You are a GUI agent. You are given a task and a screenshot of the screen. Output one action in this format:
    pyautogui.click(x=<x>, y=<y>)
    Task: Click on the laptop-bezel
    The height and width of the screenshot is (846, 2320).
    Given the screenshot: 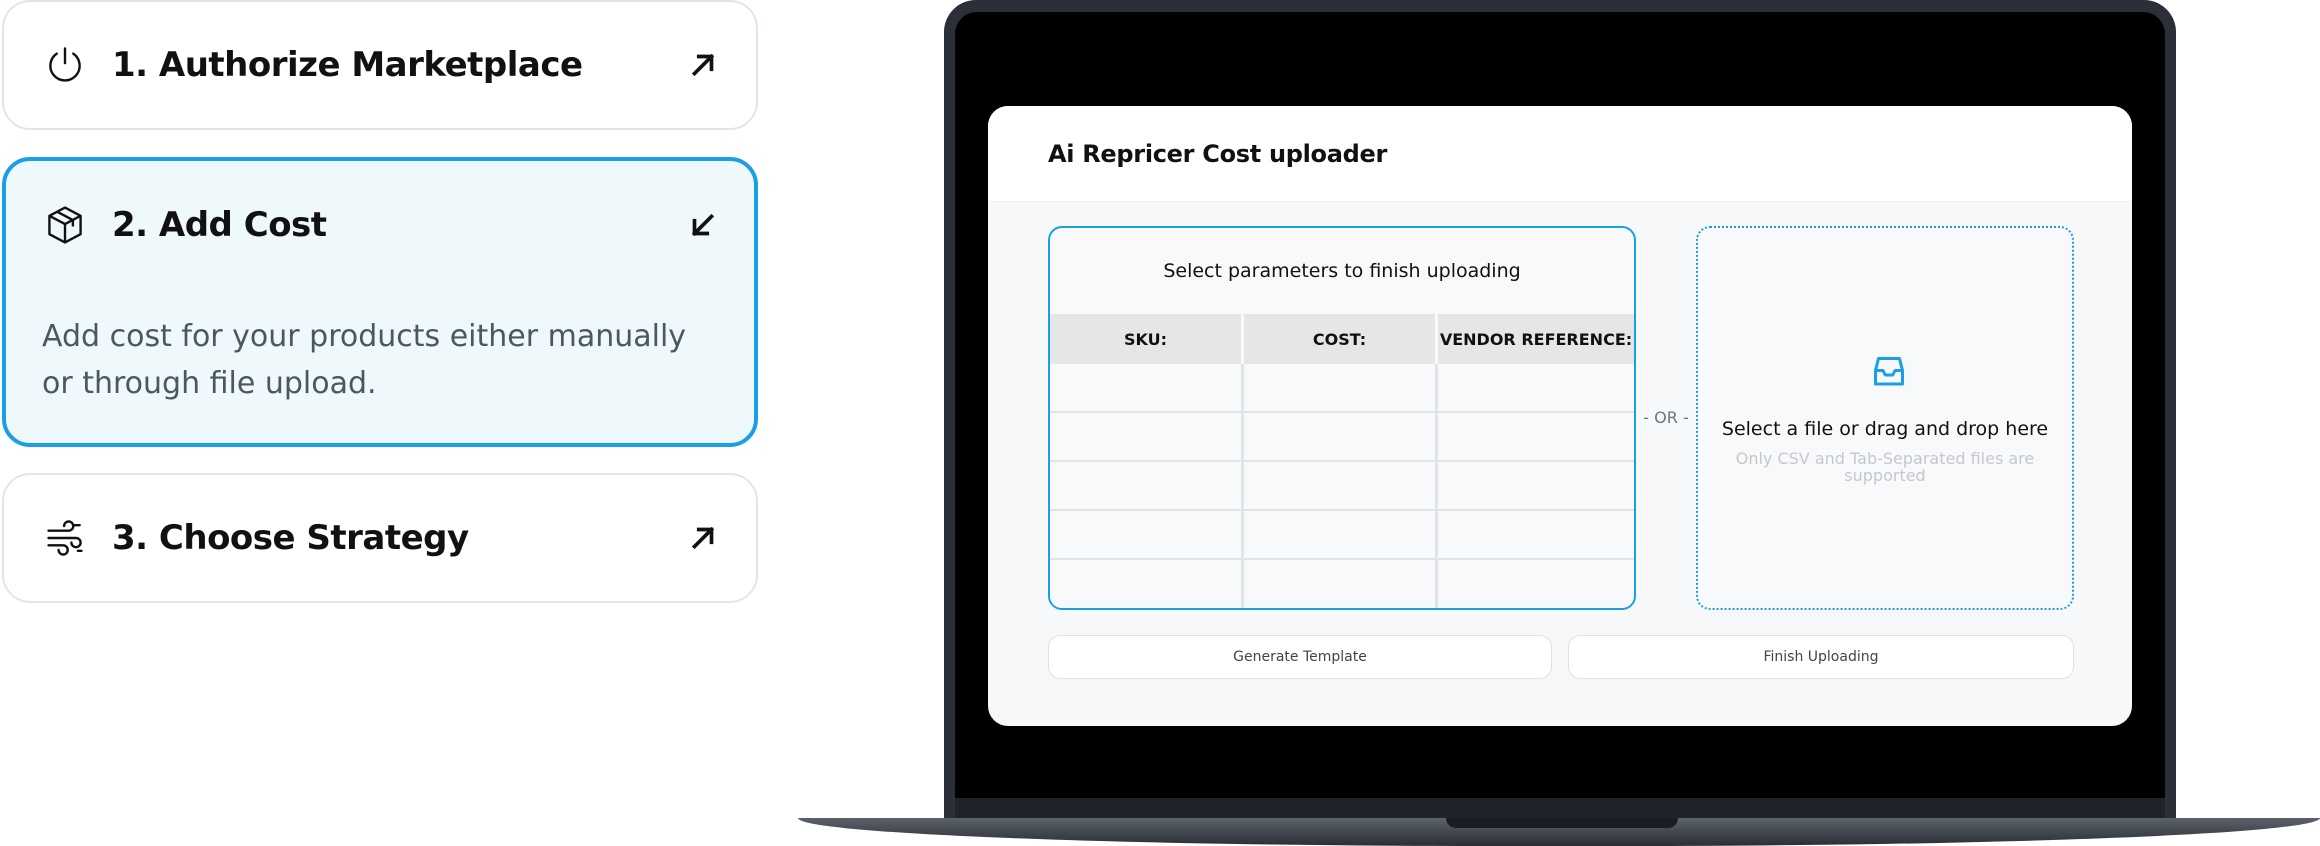 What is the action you would take?
    pyautogui.click(x=1560, y=809)
    